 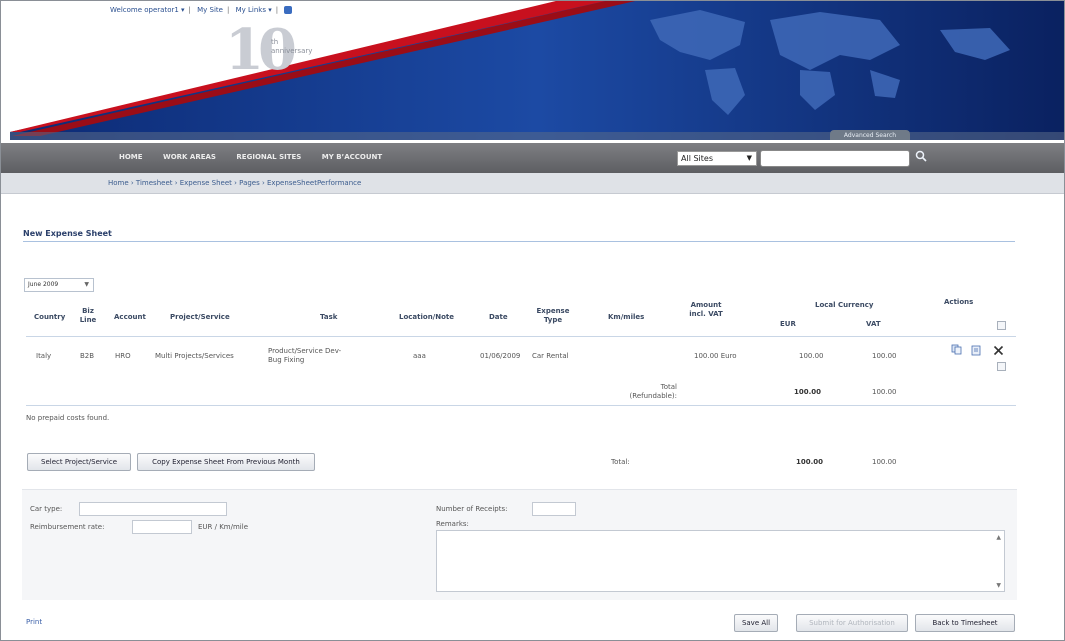 I want to click on nav-item-my-account: MY B’ACCOUNT, so click(x=352, y=157).